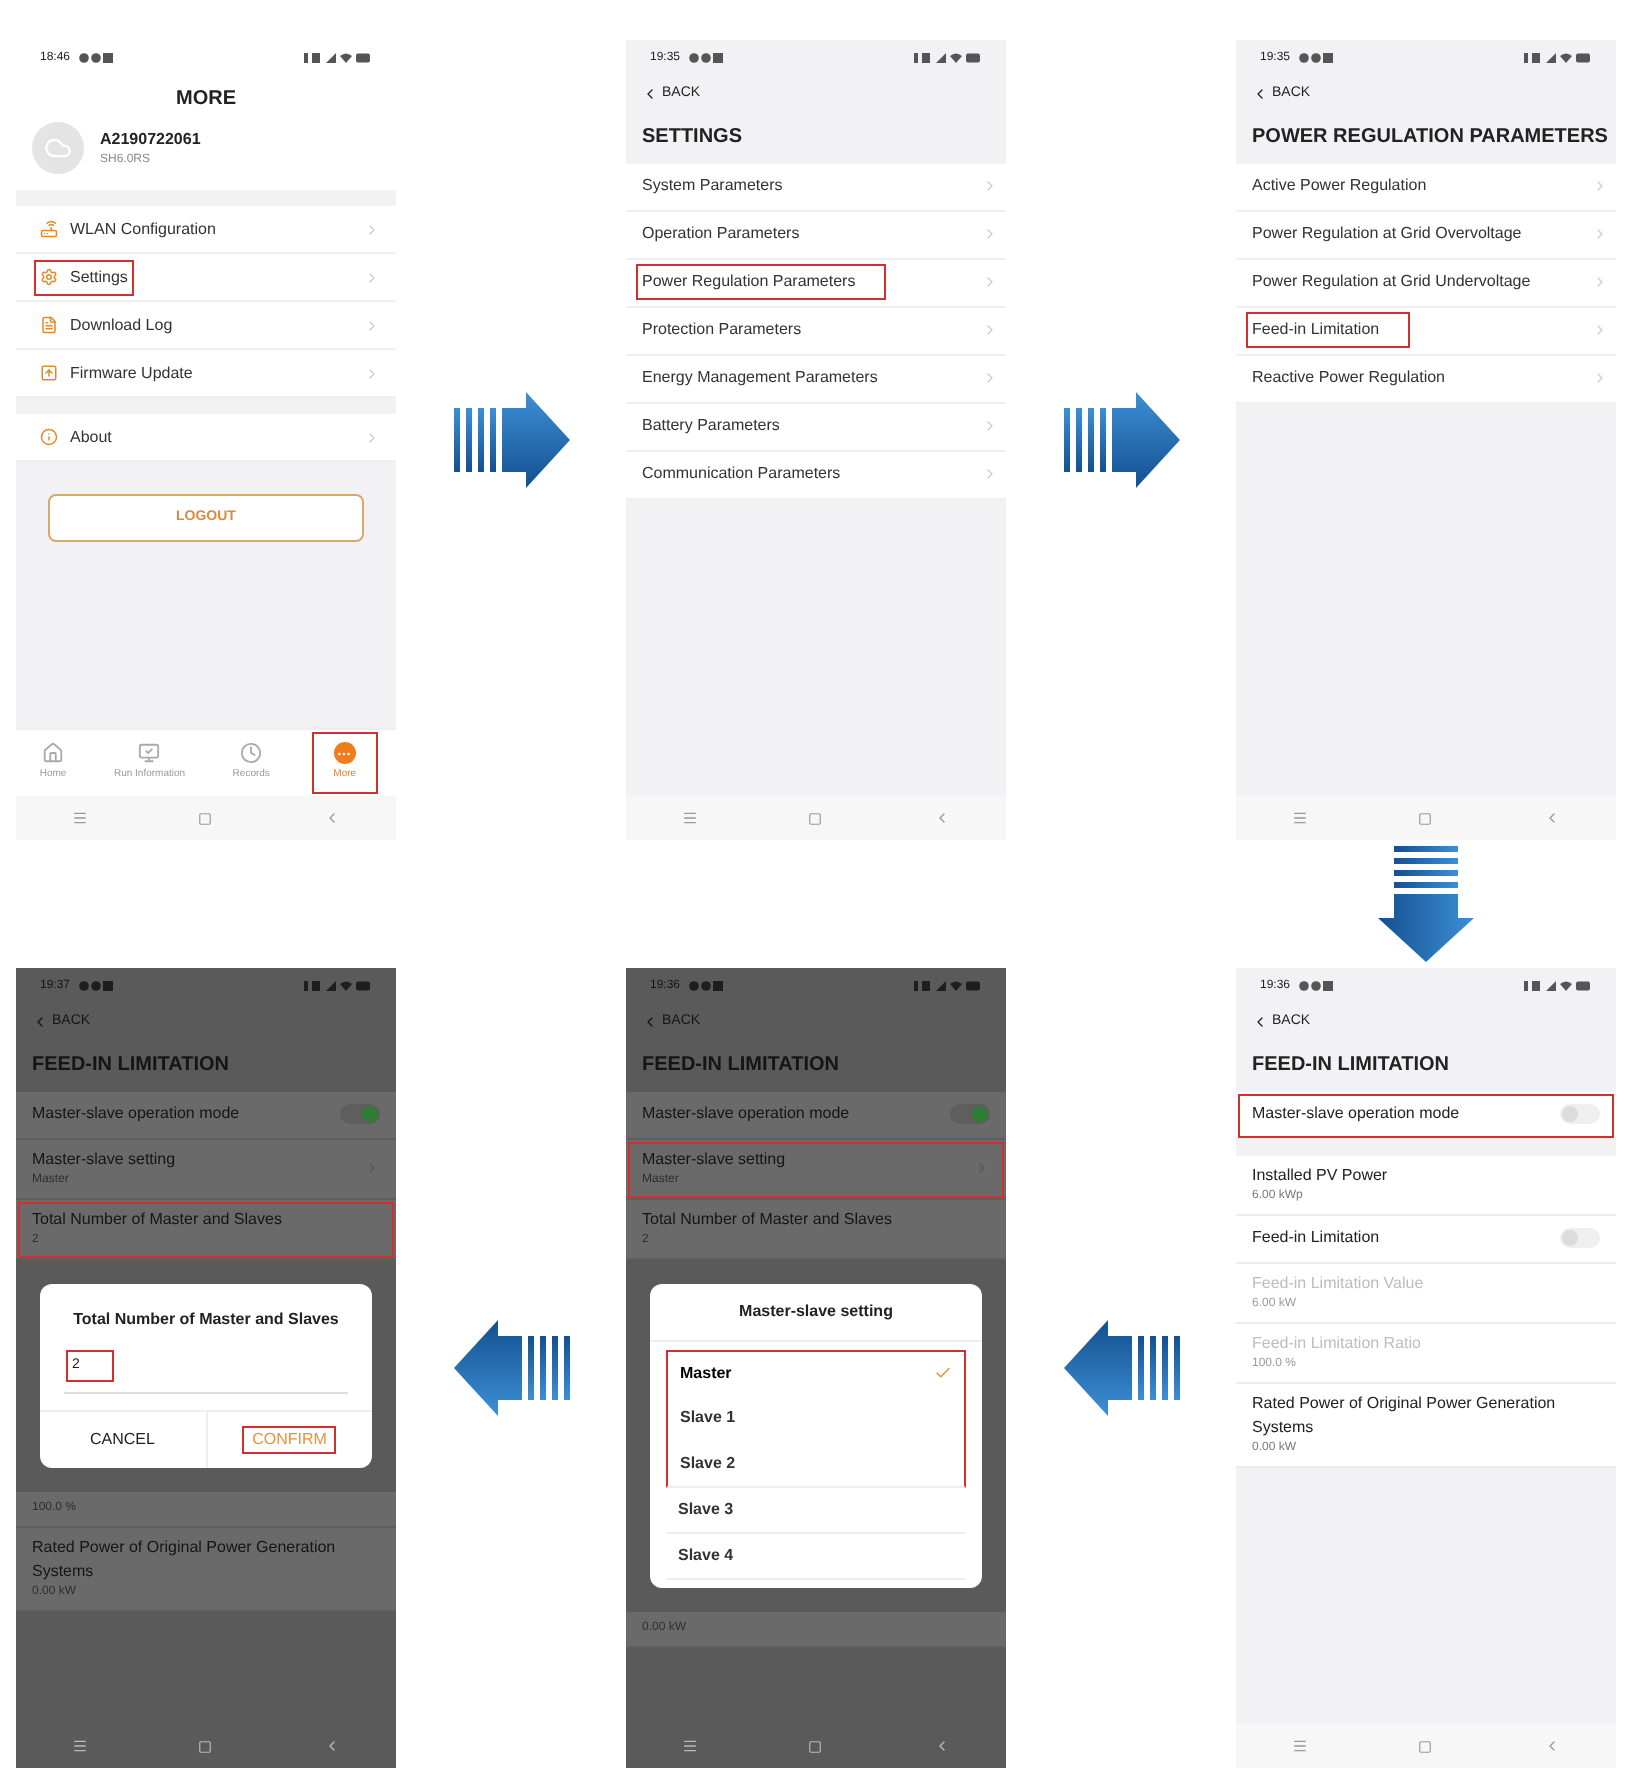 The width and height of the screenshot is (1632, 1780). Describe the element at coordinates (692, 137) in the screenshot. I see `screen-title: SETTINGS` at that location.